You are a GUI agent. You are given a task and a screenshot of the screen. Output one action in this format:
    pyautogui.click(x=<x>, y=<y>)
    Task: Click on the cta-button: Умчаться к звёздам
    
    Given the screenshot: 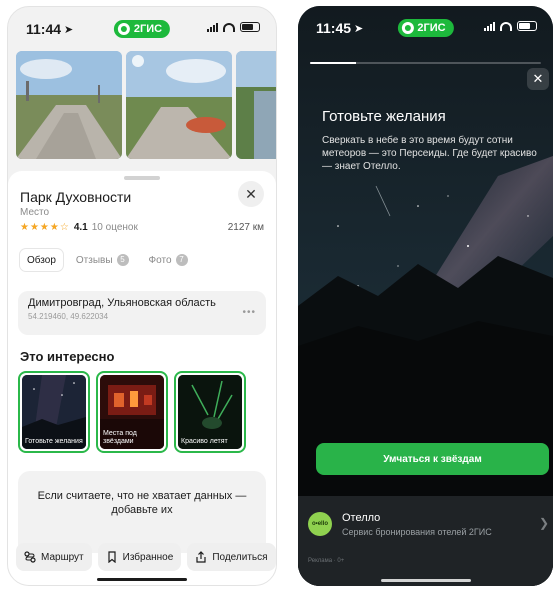 What is the action you would take?
    pyautogui.click(x=432, y=459)
    